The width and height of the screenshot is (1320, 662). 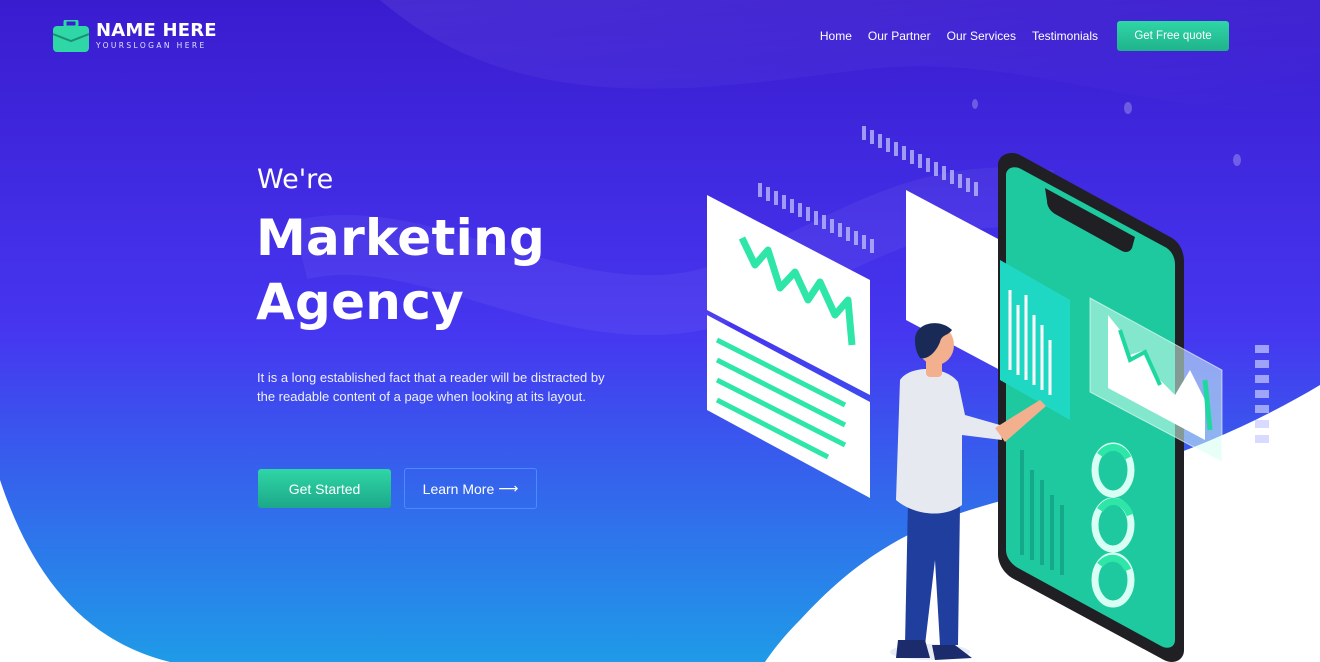 What do you see at coordinates (899, 36) in the screenshot?
I see `nav-link-our-partner: Our Partner` at bounding box center [899, 36].